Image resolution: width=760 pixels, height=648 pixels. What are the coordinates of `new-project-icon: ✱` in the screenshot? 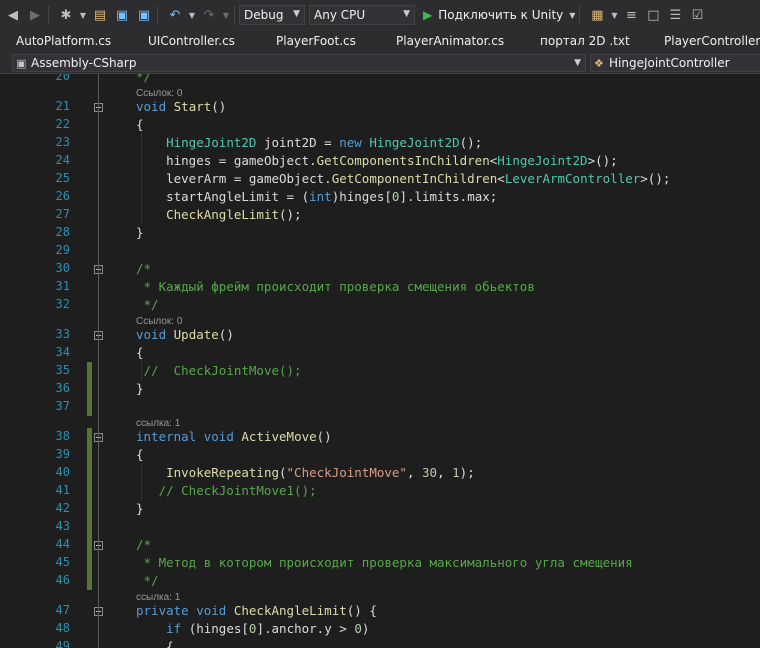 It's located at (66, 15).